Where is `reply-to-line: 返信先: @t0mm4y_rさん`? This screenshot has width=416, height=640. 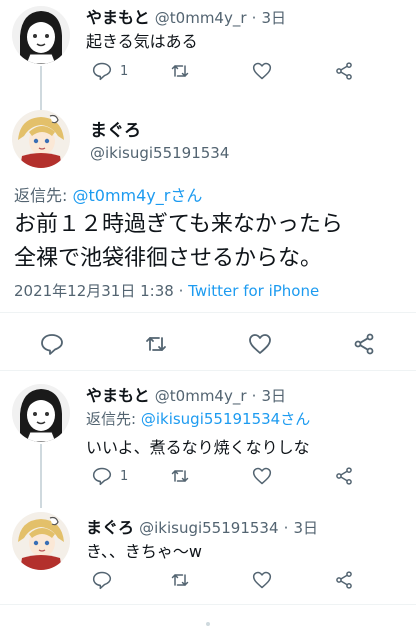 reply-to-line: 返信先: @t0mm4y_rさん is located at coordinates (108, 194).